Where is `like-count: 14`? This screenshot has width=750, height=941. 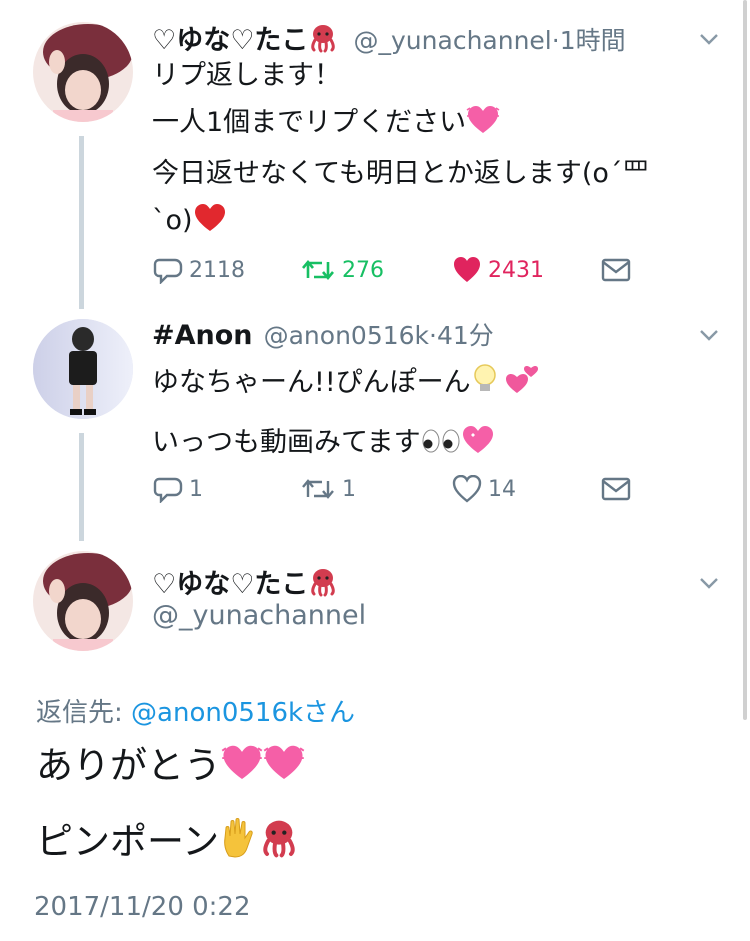
like-count: 14 is located at coordinates (502, 489).